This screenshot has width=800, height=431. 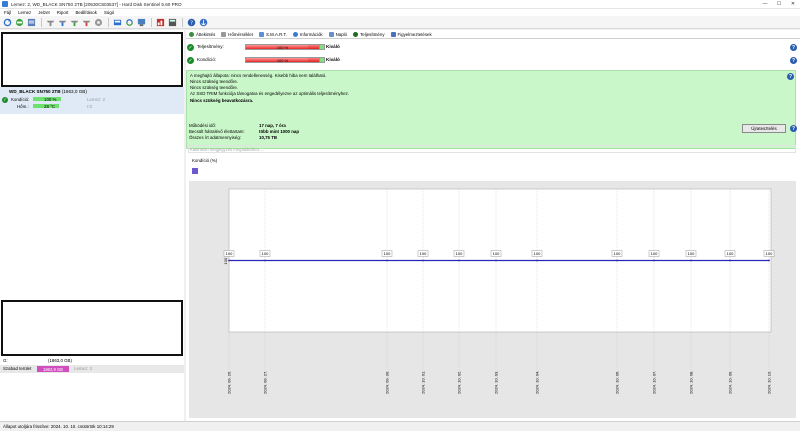 What do you see at coordinates (195, 171) in the screenshot?
I see `save-chart-icon` at bounding box center [195, 171].